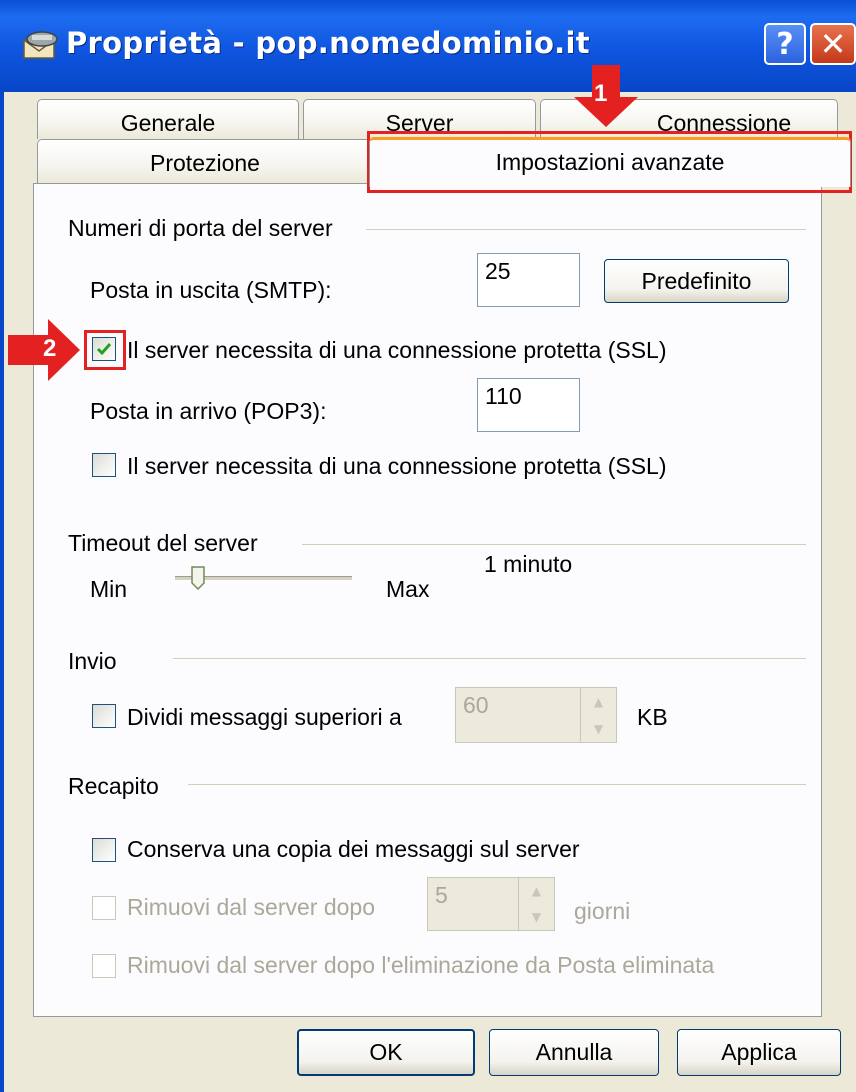 Image resolution: width=856 pixels, height=1092 pixels. Describe the element at coordinates (113, 786) in the screenshot. I see `delivery-heading: Recapito` at that location.